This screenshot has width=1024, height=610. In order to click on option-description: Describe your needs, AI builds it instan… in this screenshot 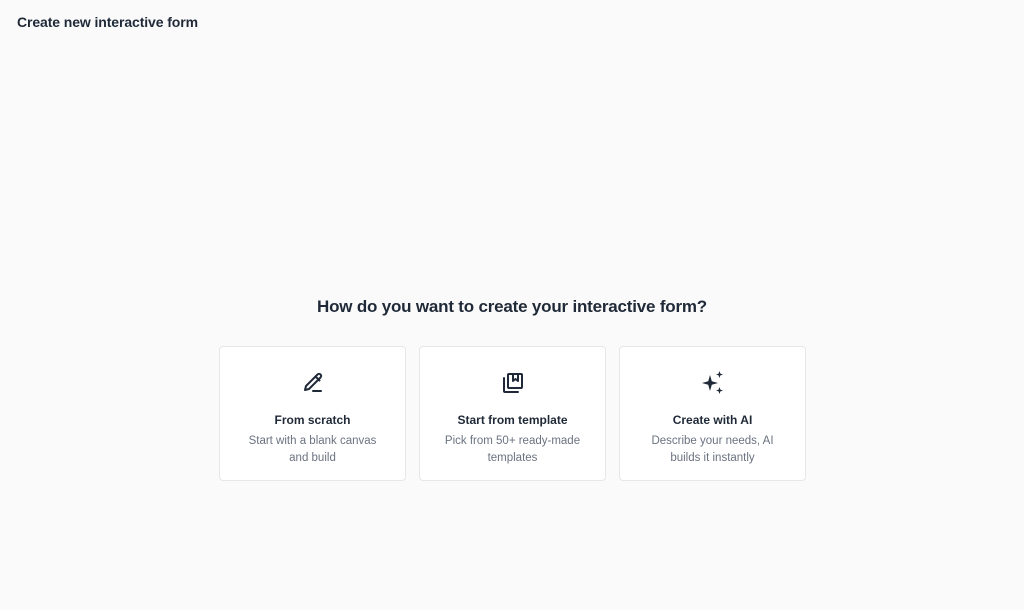, I will do `click(712, 449)`.